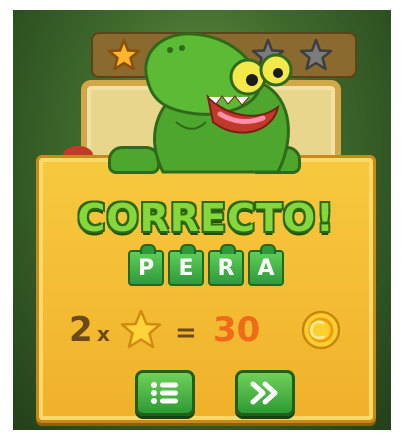  What do you see at coordinates (266, 265) in the screenshot?
I see `letter-tag: A` at bounding box center [266, 265].